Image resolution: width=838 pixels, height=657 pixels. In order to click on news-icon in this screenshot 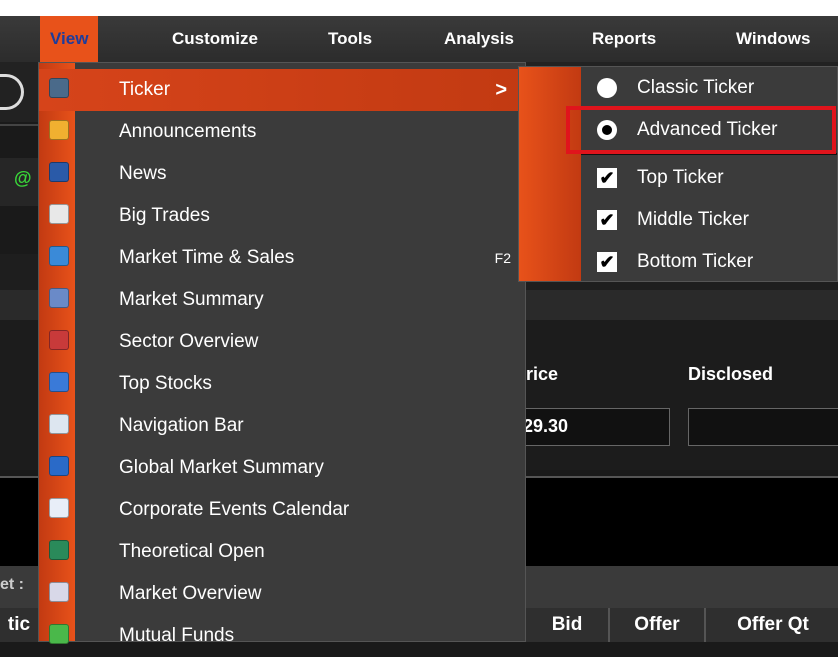, I will do `click(59, 172)`.